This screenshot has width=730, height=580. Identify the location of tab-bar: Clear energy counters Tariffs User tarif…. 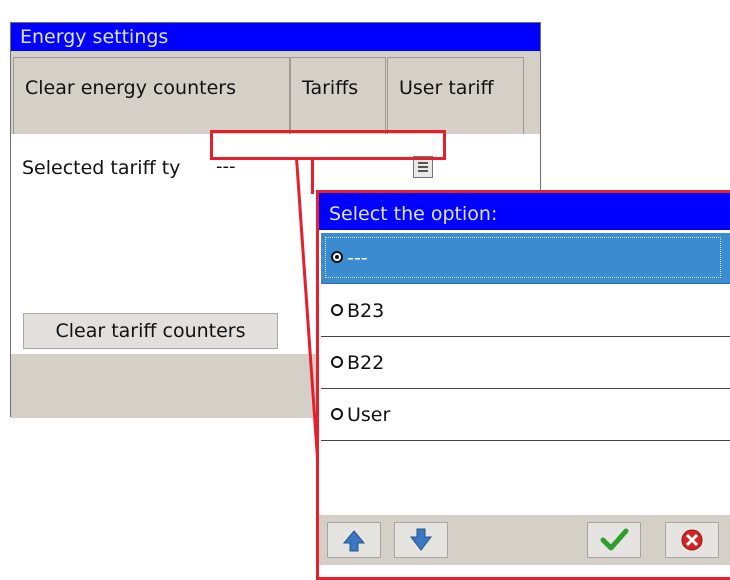
(275, 93).